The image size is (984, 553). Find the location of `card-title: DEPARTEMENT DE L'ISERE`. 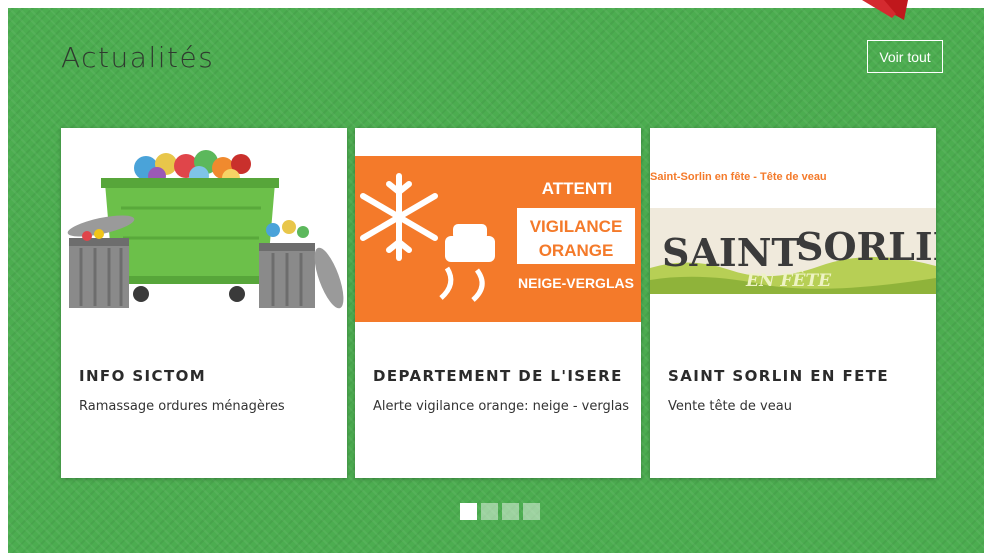

card-title: DEPARTEMENT DE L'ISERE is located at coordinates (498, 376).